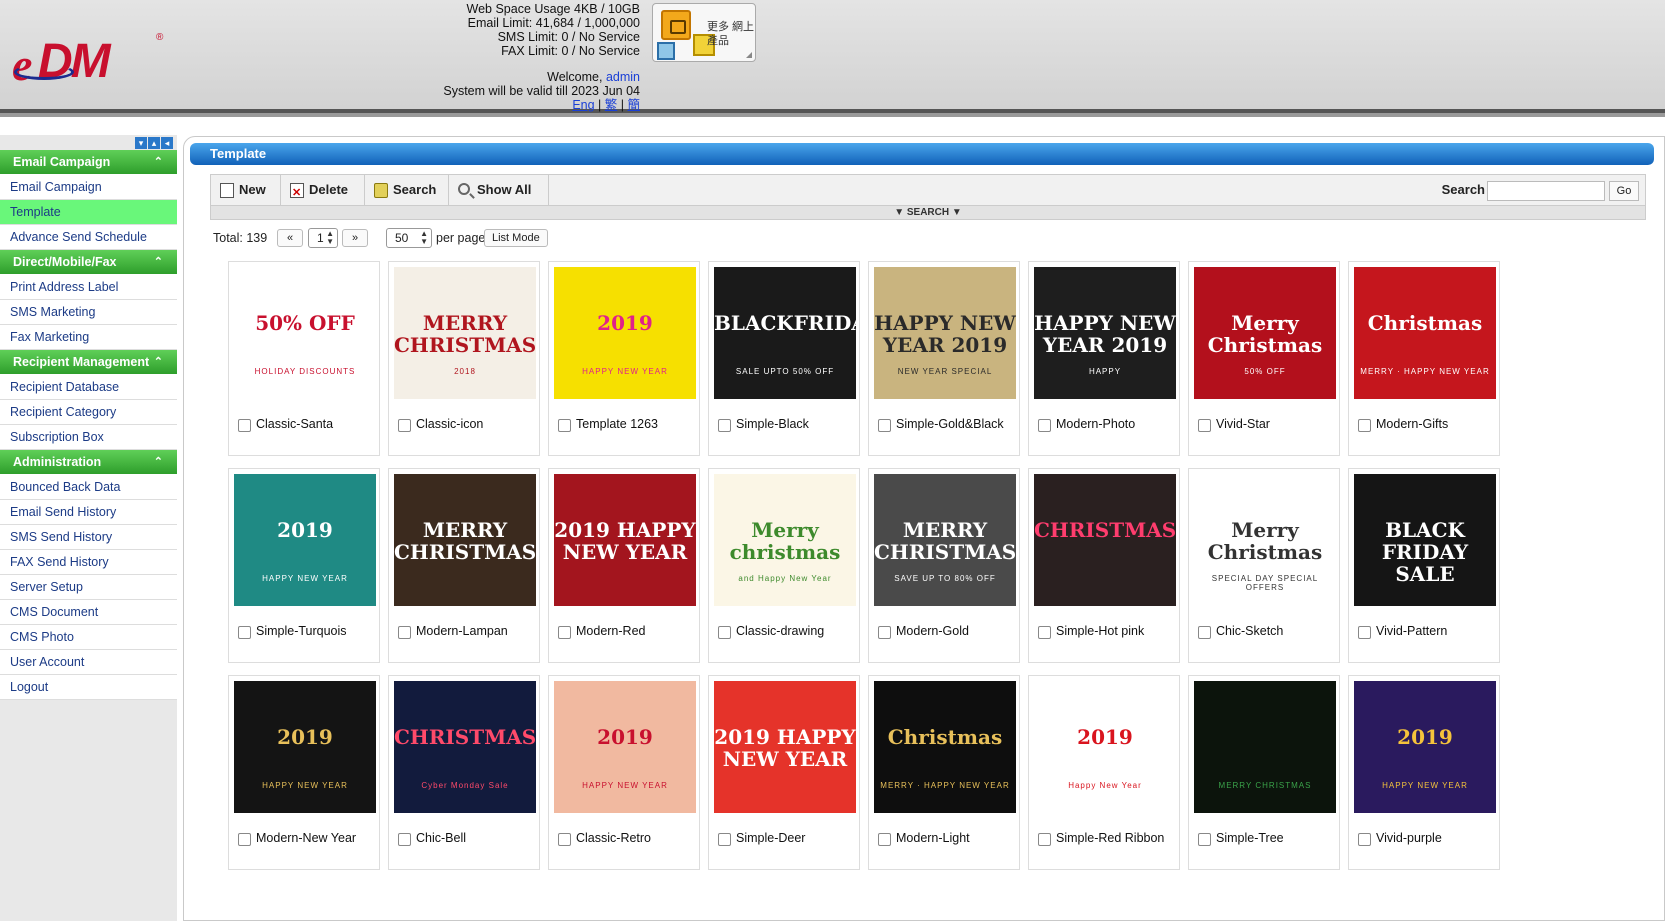  I want to click on template-thumbnail: BLACKFRIDAY SALE UPTO 50% OFF, so click(785, 333).